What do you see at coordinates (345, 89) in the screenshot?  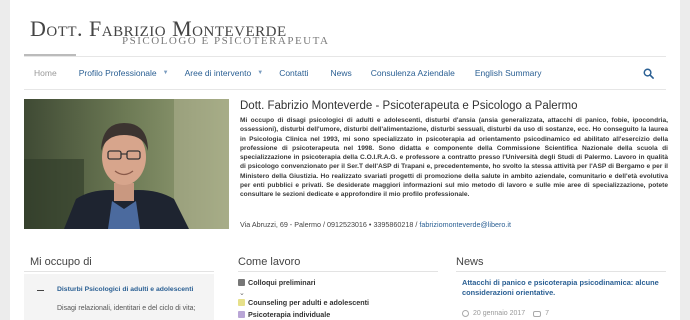 I see `nav-divider-bottom` at bounding box center [345, 89].